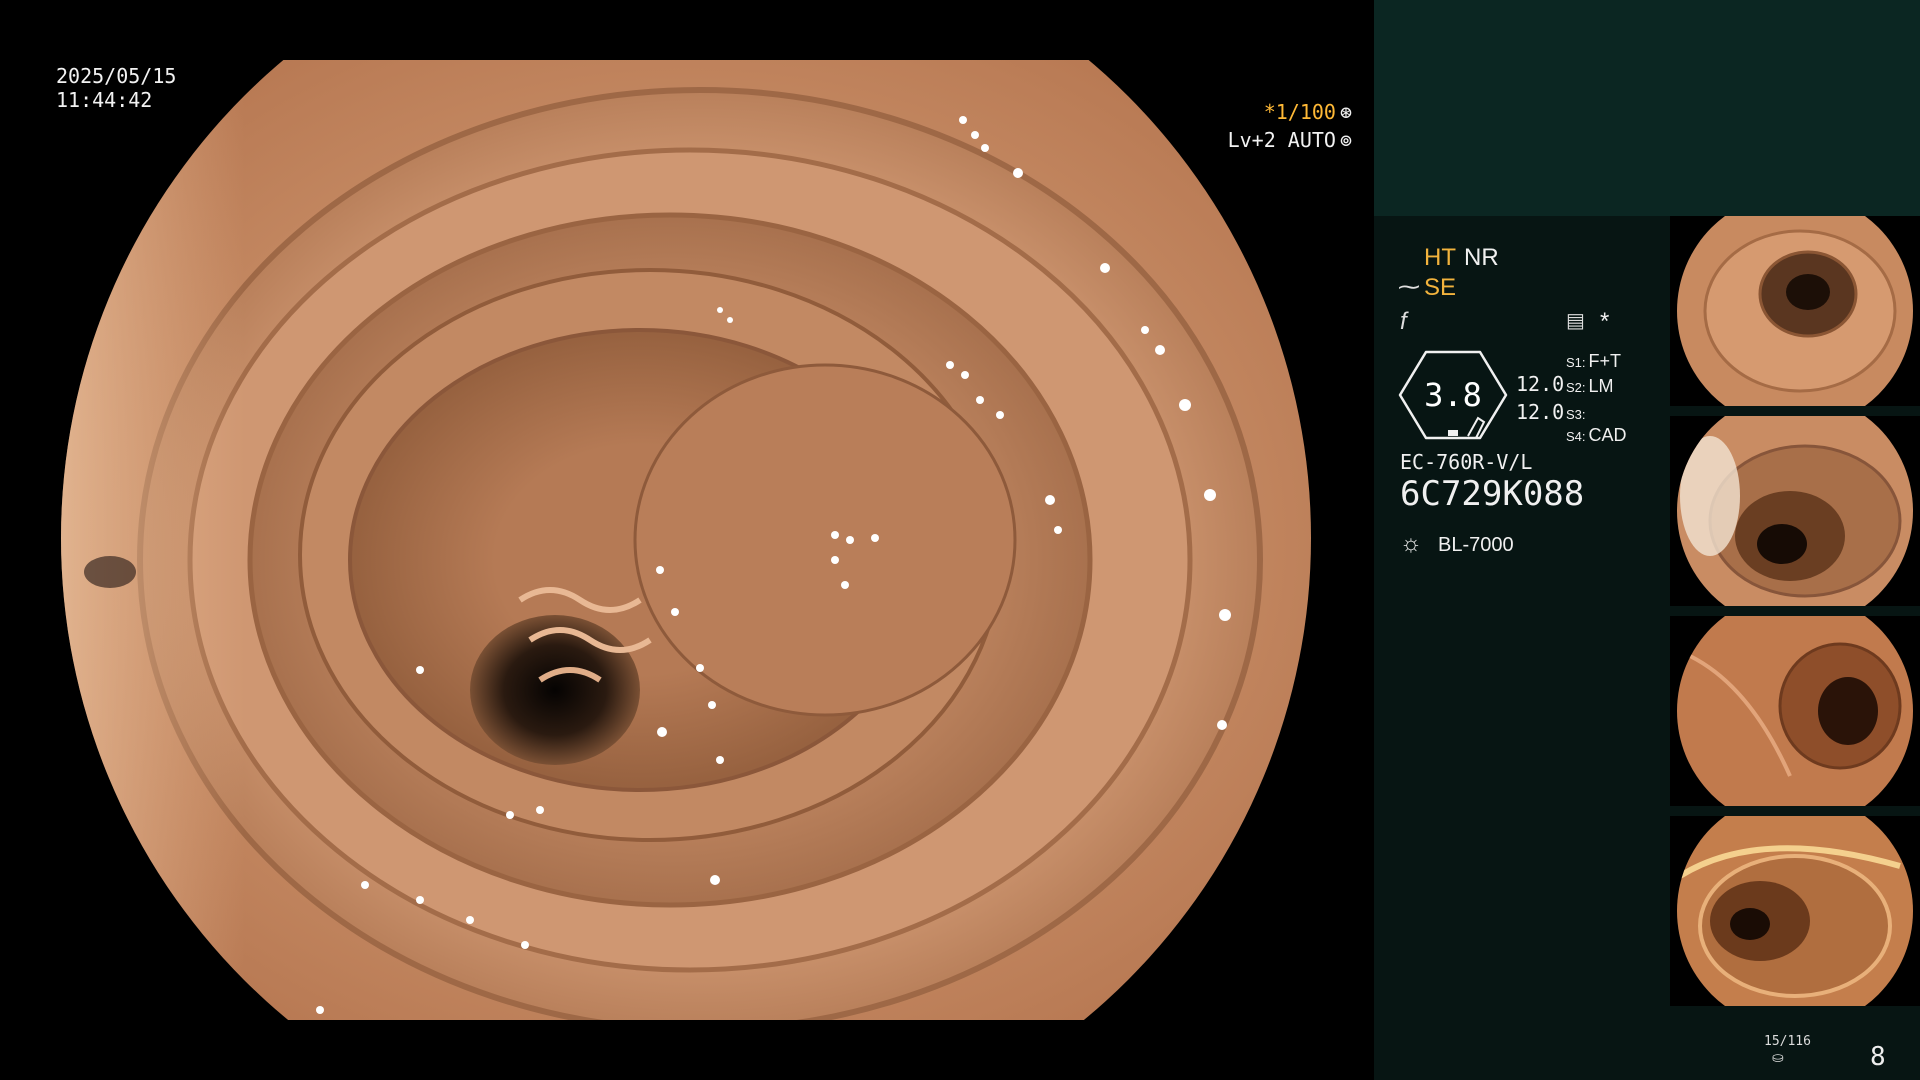 The image size is (1920, 1080). I want to click on structure-enhance-icon: ⁓, so click(1409, 286).